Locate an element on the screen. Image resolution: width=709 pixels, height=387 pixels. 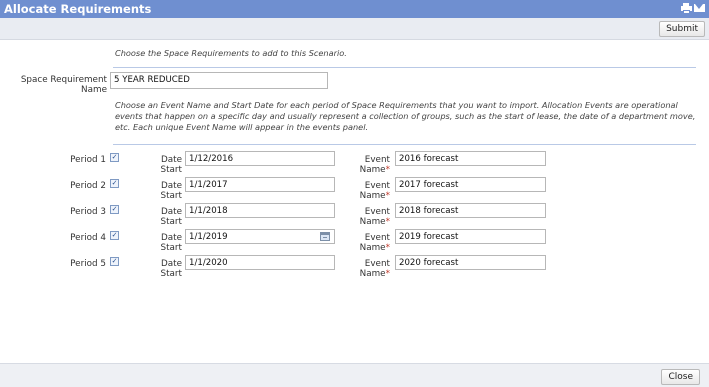
date-start-field: 1/12/2016 is located at coordinates (260, 158).